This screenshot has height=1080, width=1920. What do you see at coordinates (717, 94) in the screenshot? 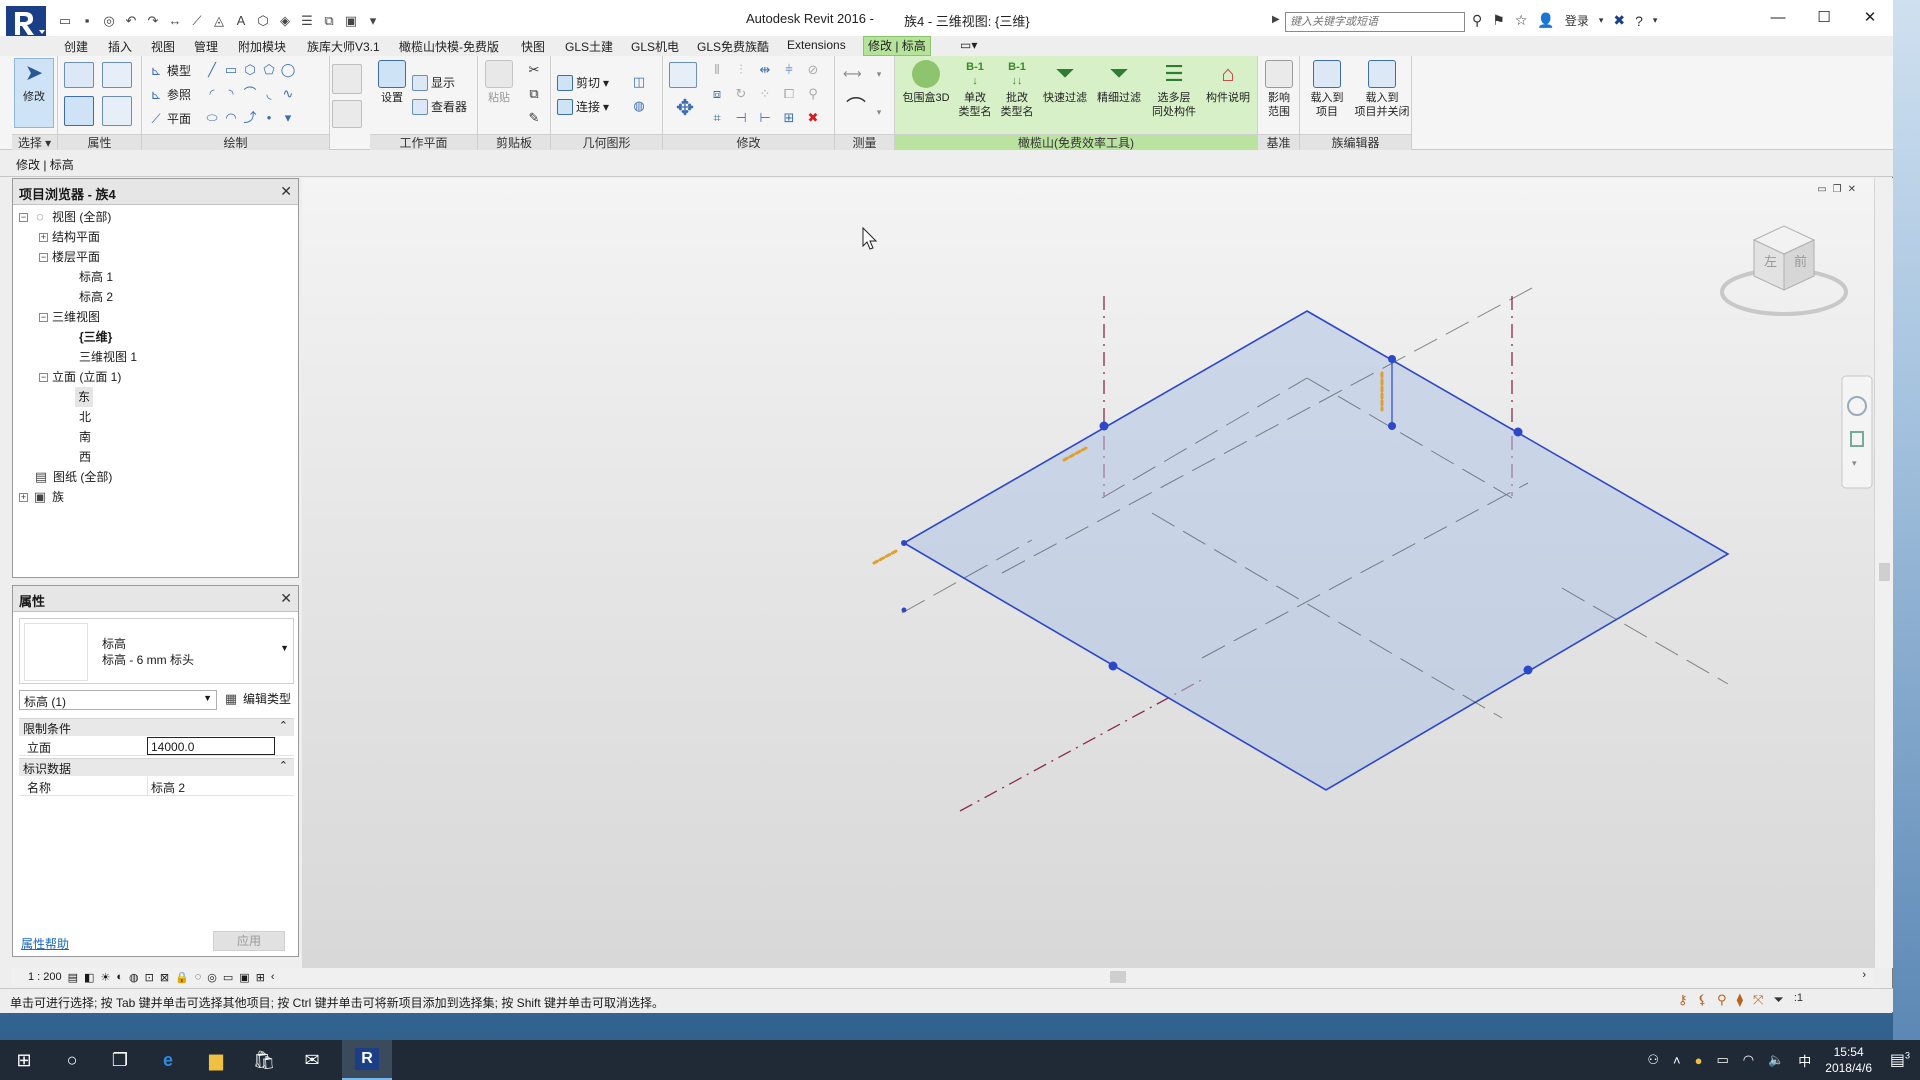
I see `copy-element-icon: ⧈` at bounding box center [717, 94].